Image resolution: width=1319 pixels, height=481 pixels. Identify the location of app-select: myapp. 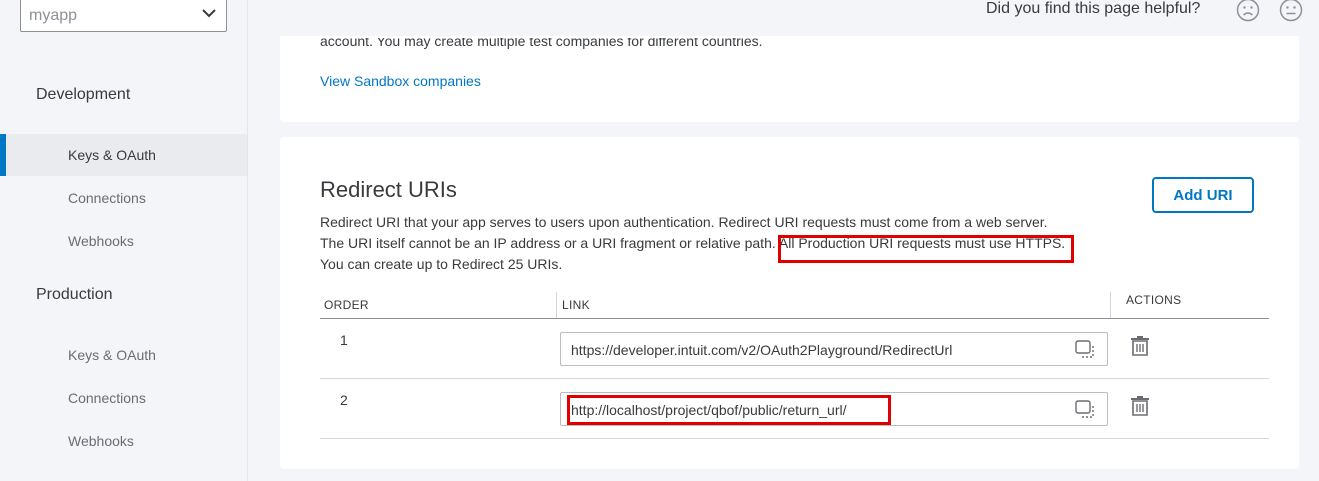
(123, 16).